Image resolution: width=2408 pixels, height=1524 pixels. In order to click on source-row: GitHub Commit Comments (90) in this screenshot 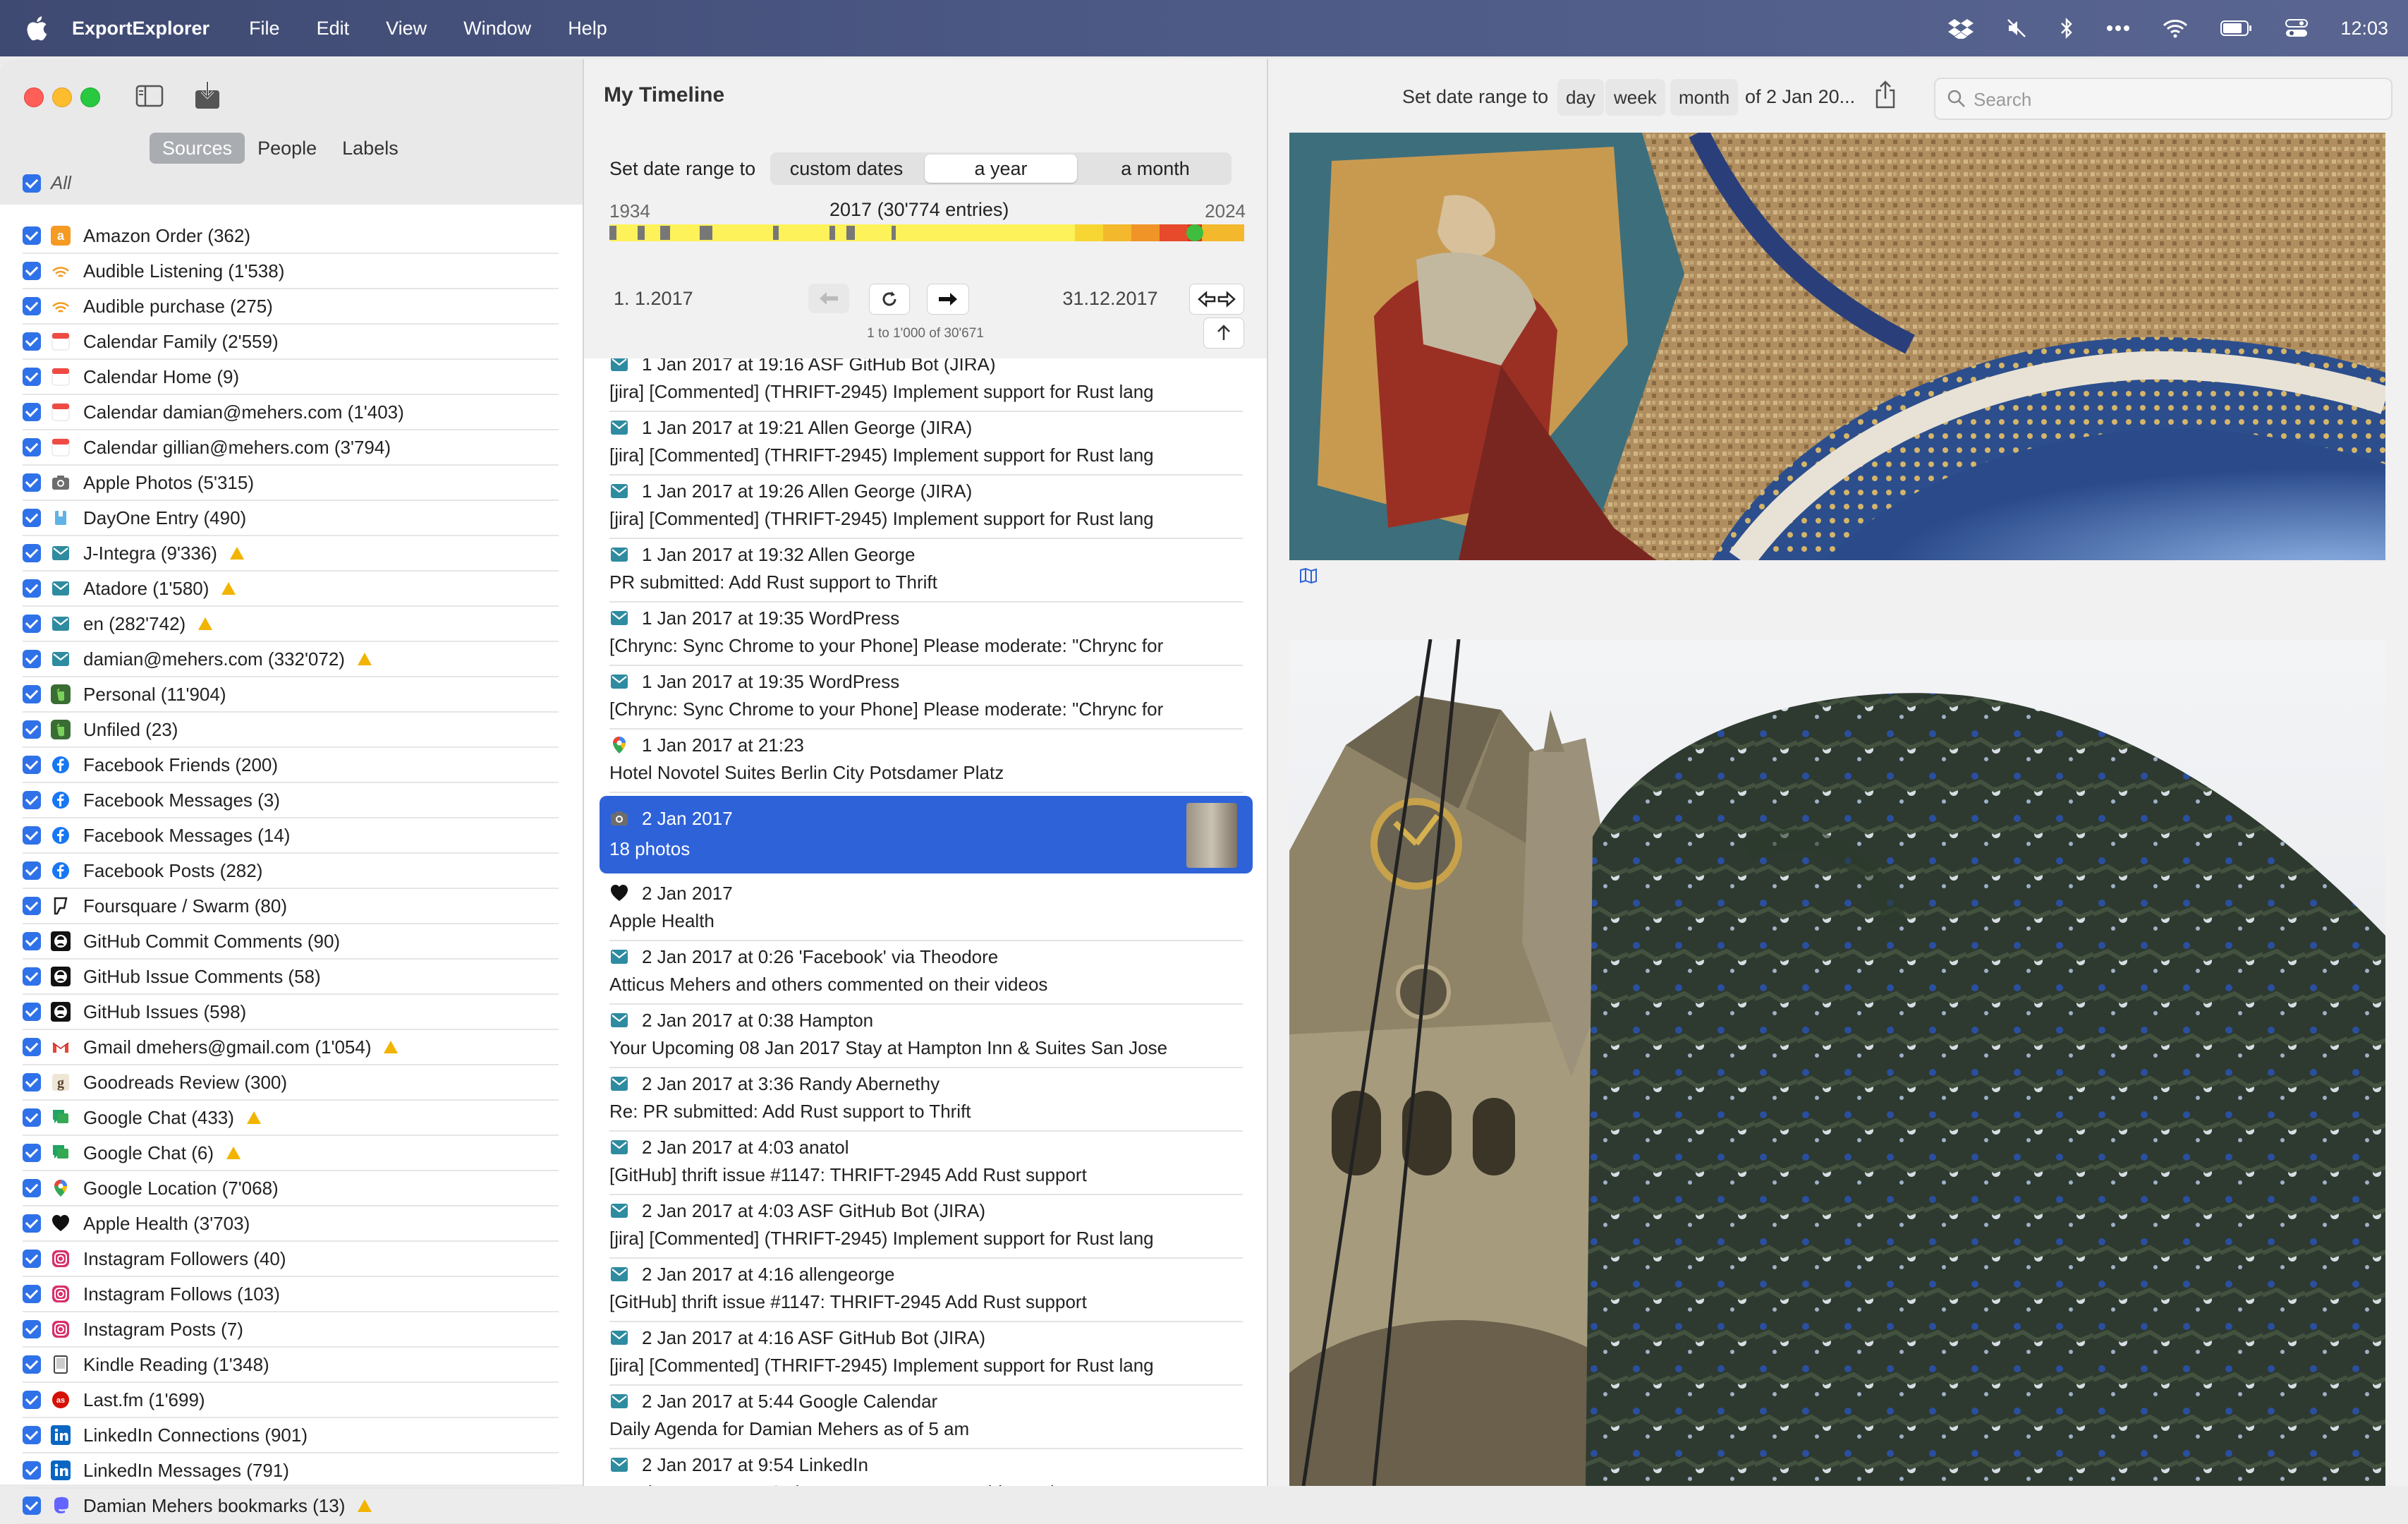, I will do `click(291, 942)`.